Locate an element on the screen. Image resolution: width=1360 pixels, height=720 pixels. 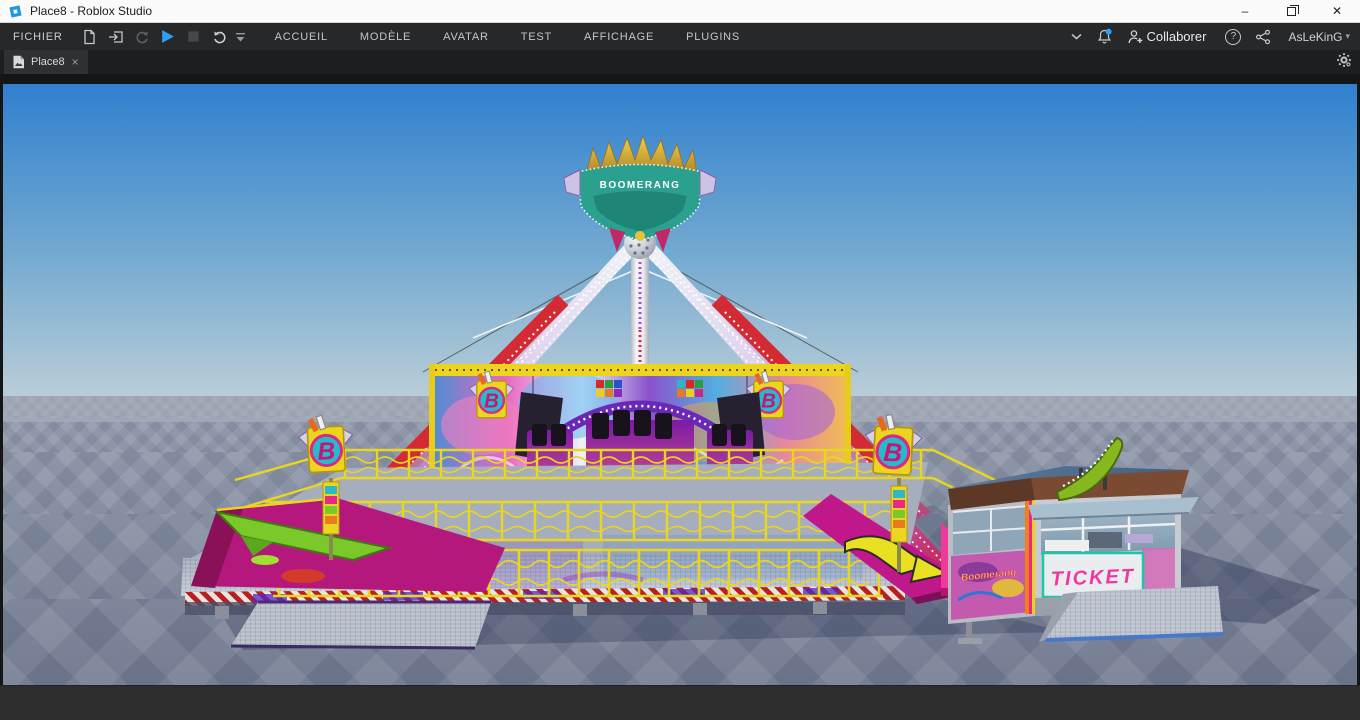
booth-ramp is located at coordinates (1131, 614).